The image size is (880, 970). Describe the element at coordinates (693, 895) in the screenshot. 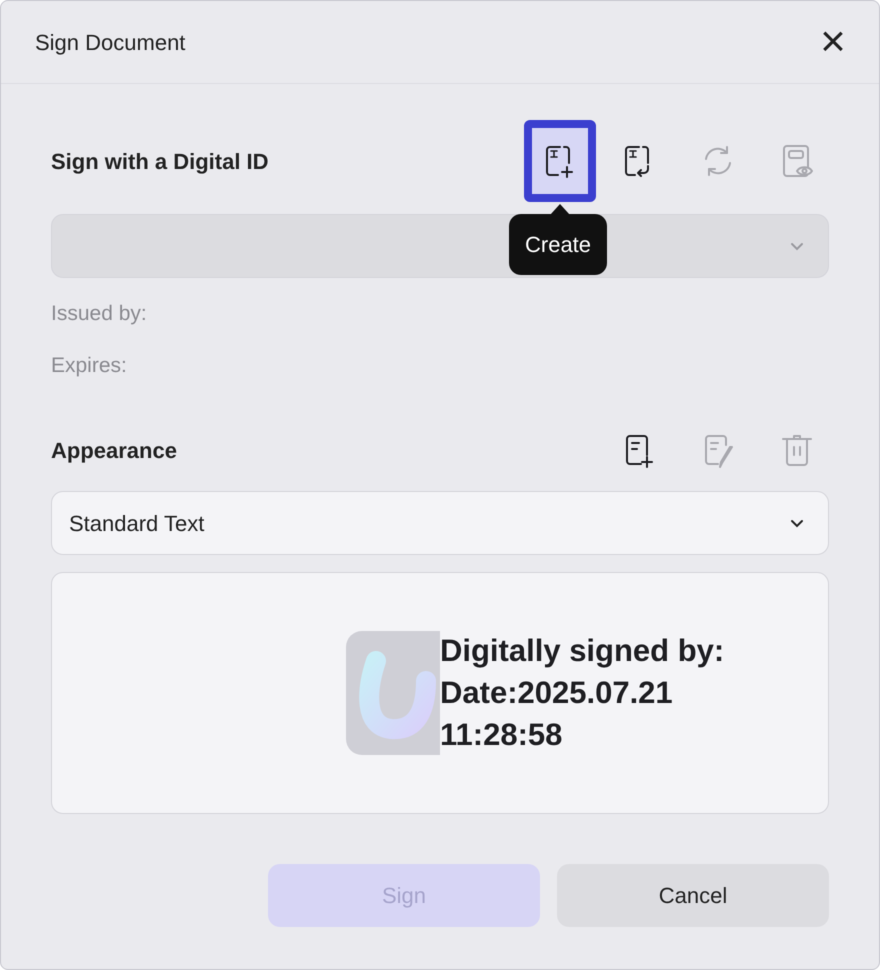

I see `cancel-button: Cancel` at that location.